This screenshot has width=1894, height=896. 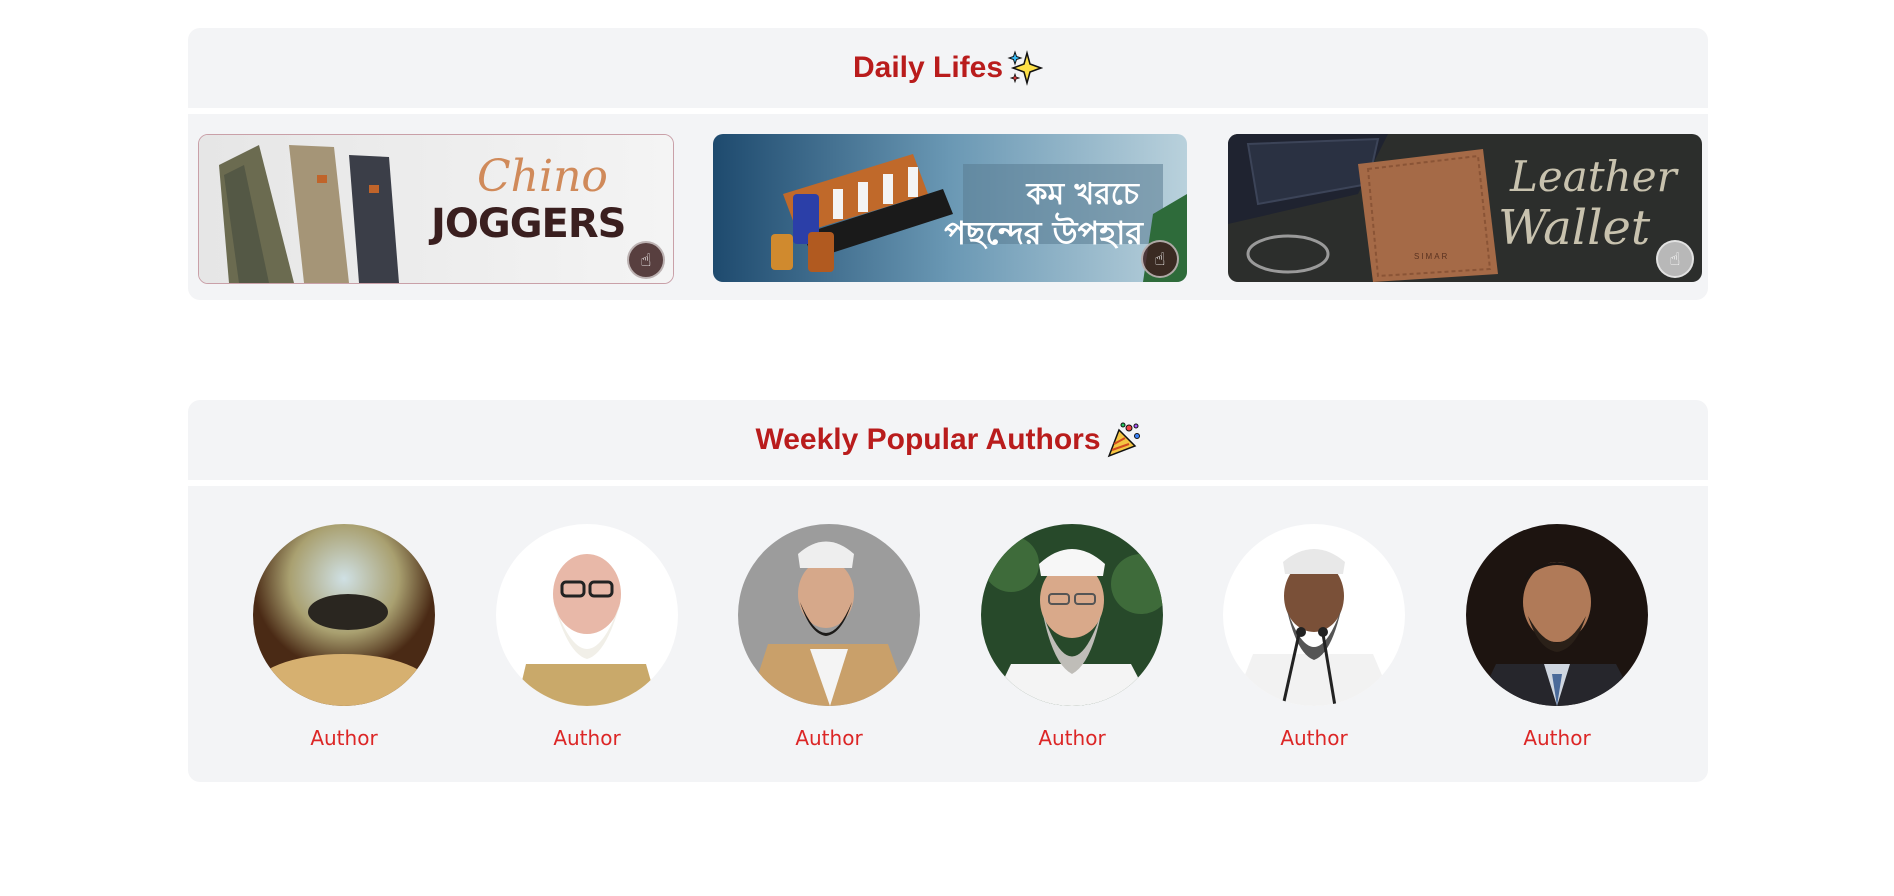 What do you see at coordinates (528, 224) in the screenshot?
I see `banner-joggers-text: JOGGERS` at bounding box center [528, 224].